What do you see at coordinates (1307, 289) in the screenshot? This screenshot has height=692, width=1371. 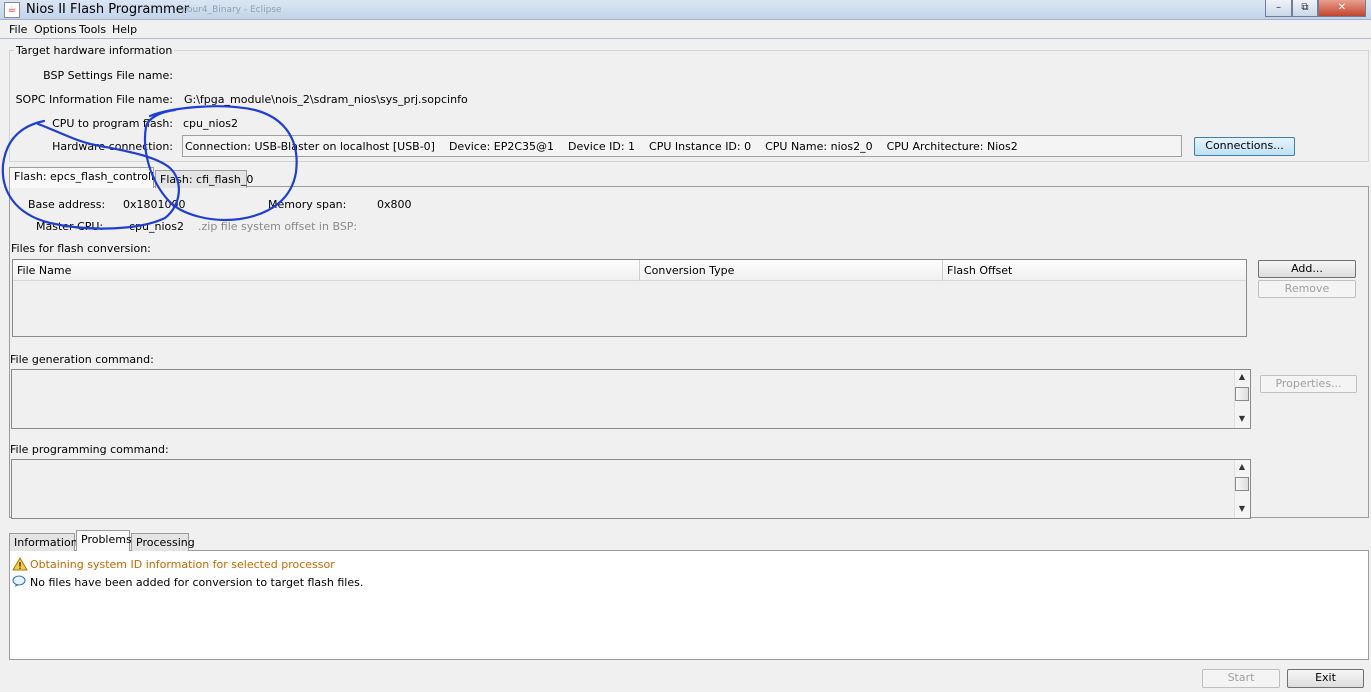 I see `remove-button: Remove` at bounding box center [1307, 289].